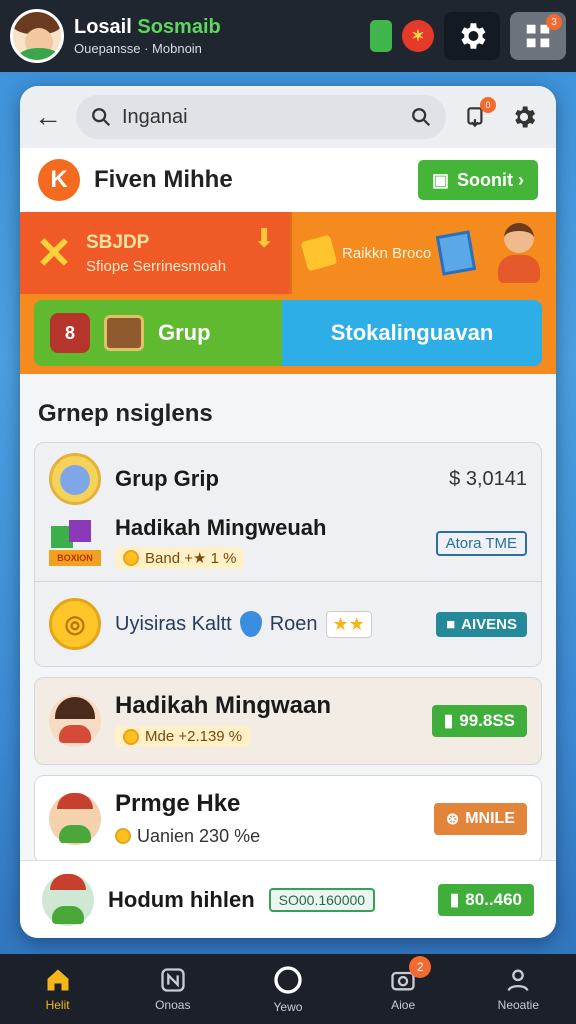  Describe the element at coordinates (477, 116) in the screenshot. I see `share-button: 0` at that location.